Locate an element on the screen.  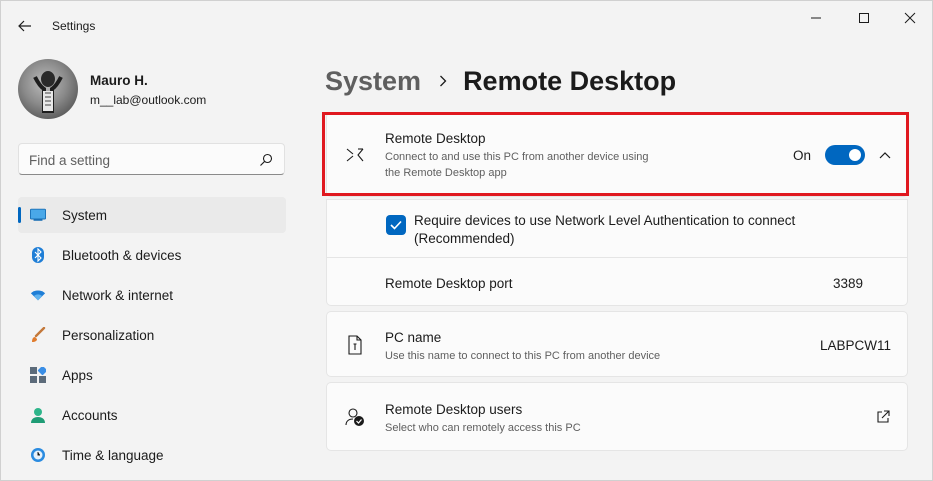
description-line: the Remote Desktop app is located at coordinates (446, 173).